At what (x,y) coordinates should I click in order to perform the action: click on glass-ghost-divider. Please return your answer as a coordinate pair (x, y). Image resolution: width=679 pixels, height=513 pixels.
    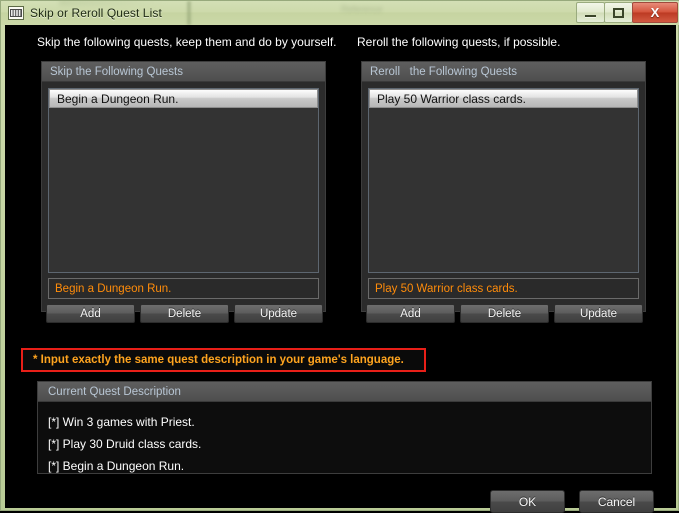
    Looking at the image, I should click on (189, 13).